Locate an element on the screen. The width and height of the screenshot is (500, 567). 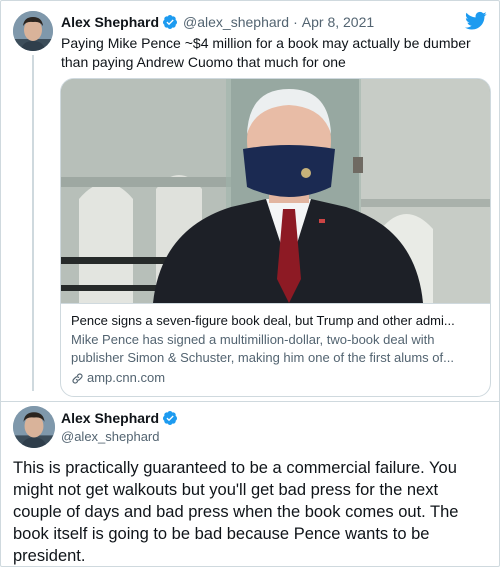
tweet-date: Apr 8, 2021 is located at coordinates (338, 22).